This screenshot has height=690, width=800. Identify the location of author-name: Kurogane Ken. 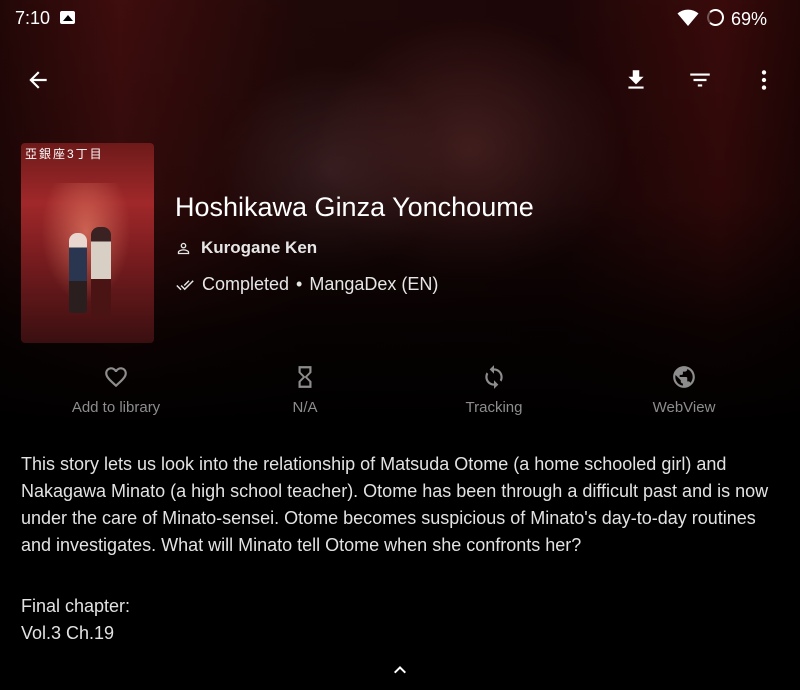
(259, 247).